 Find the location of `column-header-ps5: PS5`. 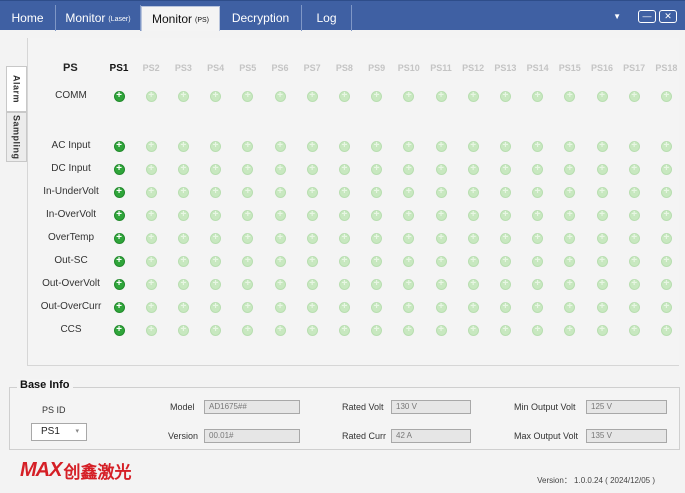

column-header-ps5: PS5 is located at coordinates (248, 68).